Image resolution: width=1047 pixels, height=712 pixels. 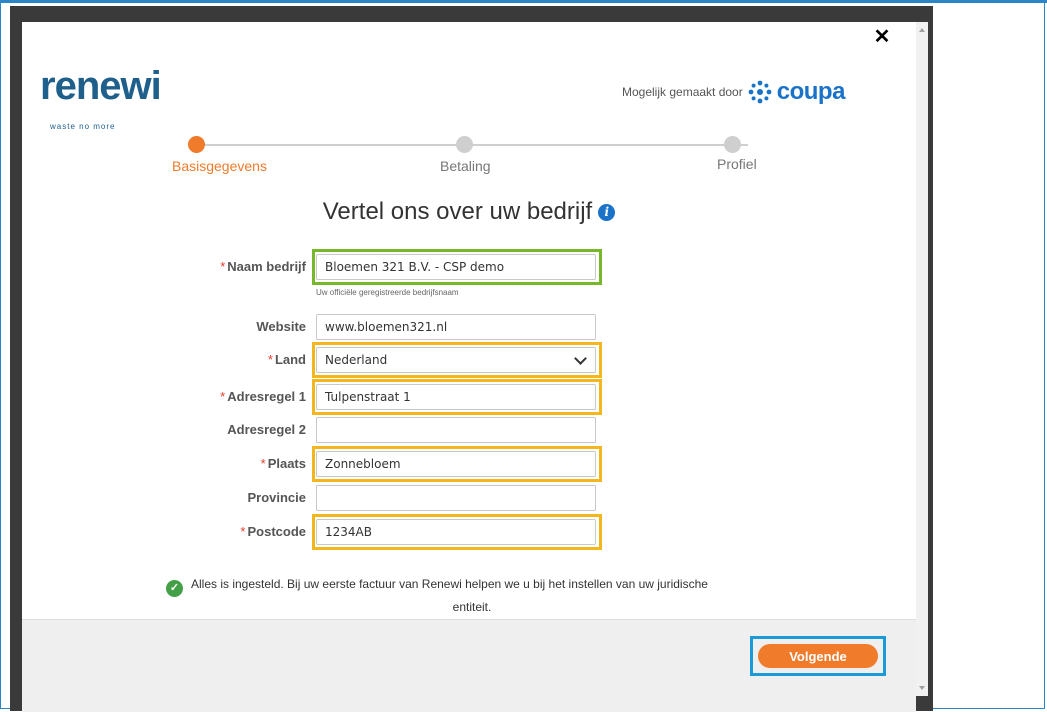 I want to click on step-dot-basisgegevens, so click(x=196, y=144).